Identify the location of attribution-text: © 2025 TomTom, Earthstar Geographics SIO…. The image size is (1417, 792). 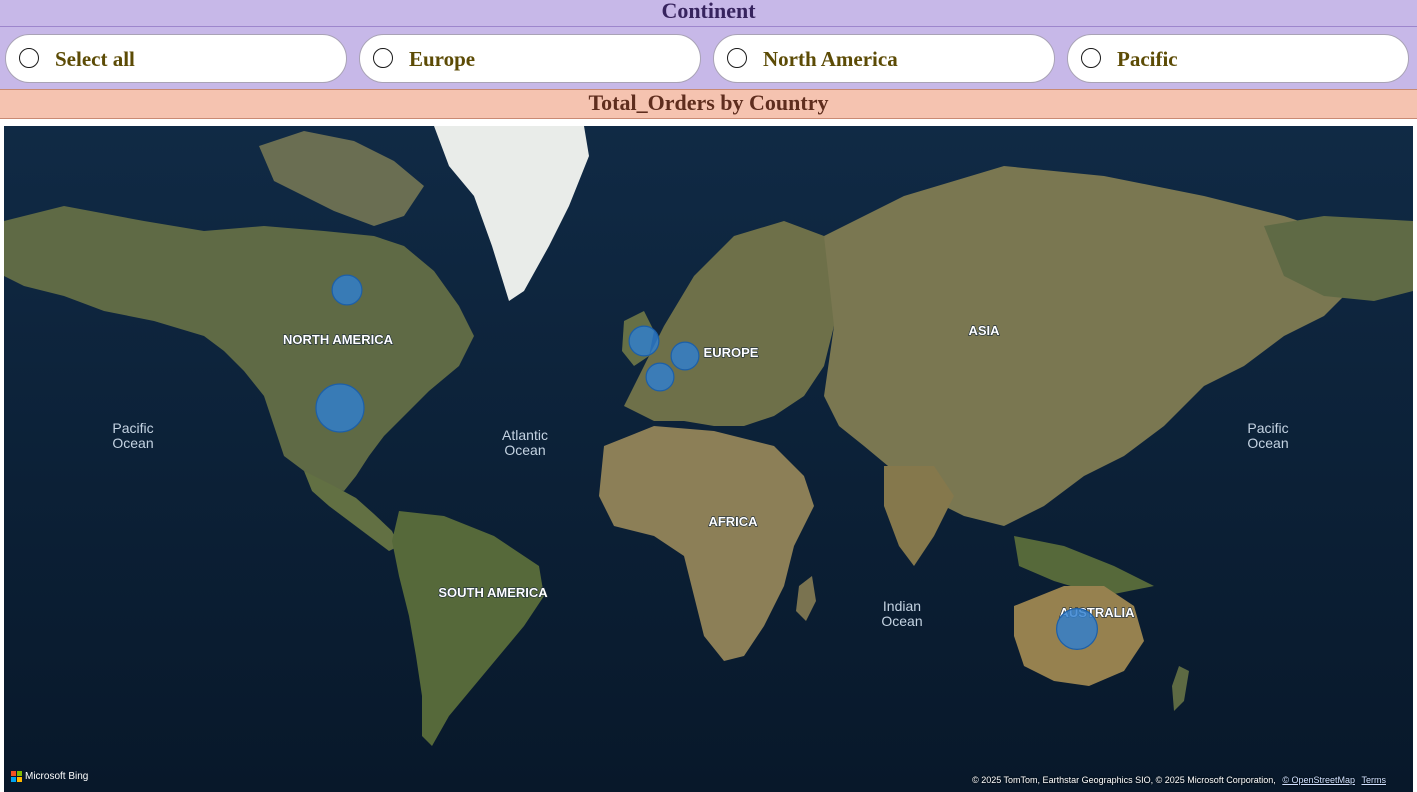
(1124, 780).